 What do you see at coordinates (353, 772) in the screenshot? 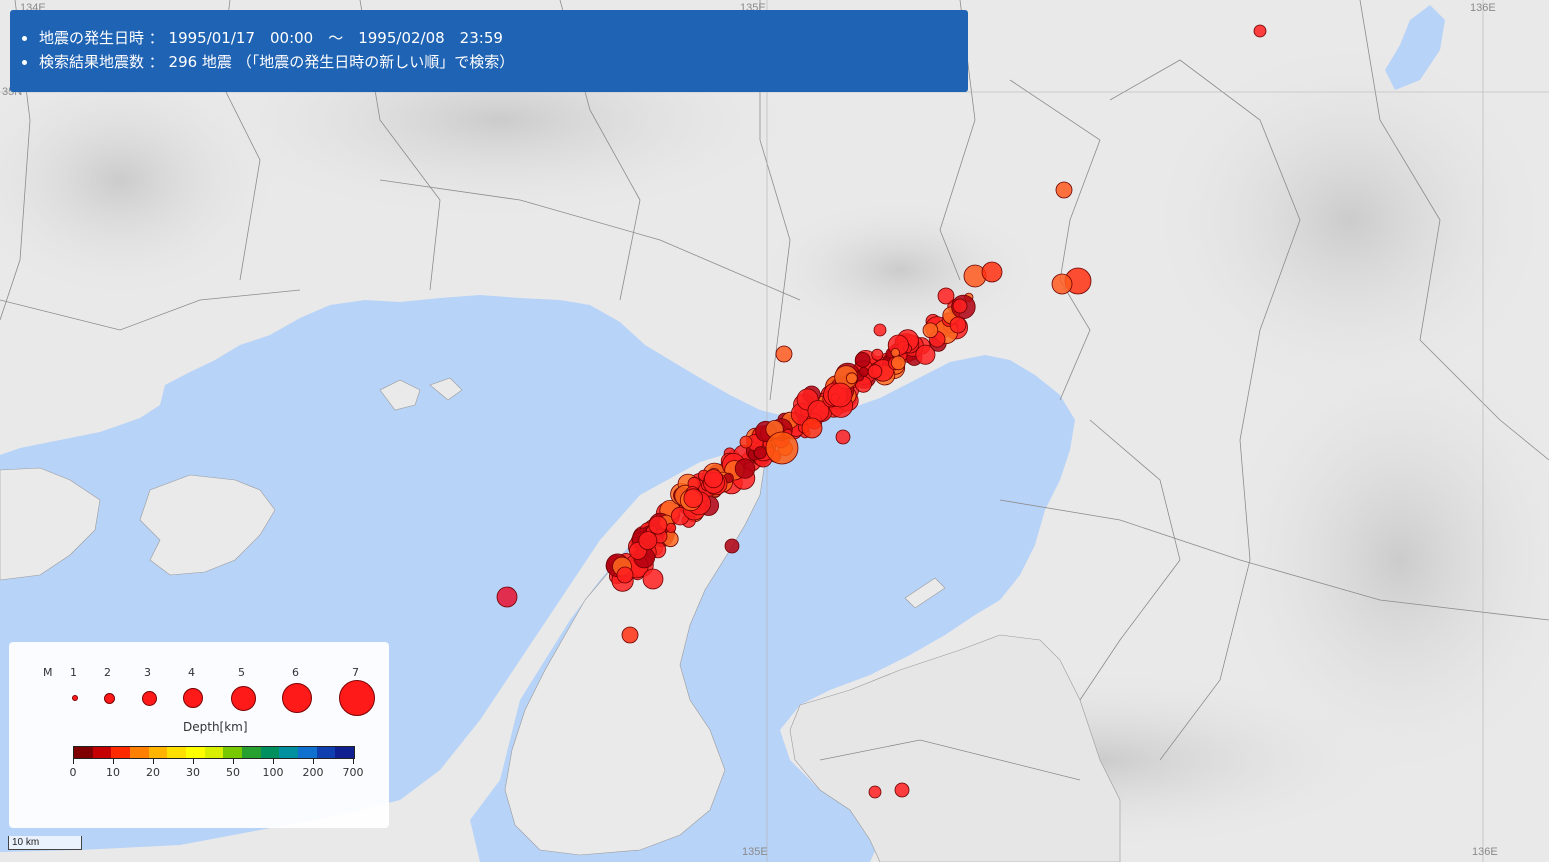
I see `depth-tick-label-700: 700` at bounding box center [353, 772].